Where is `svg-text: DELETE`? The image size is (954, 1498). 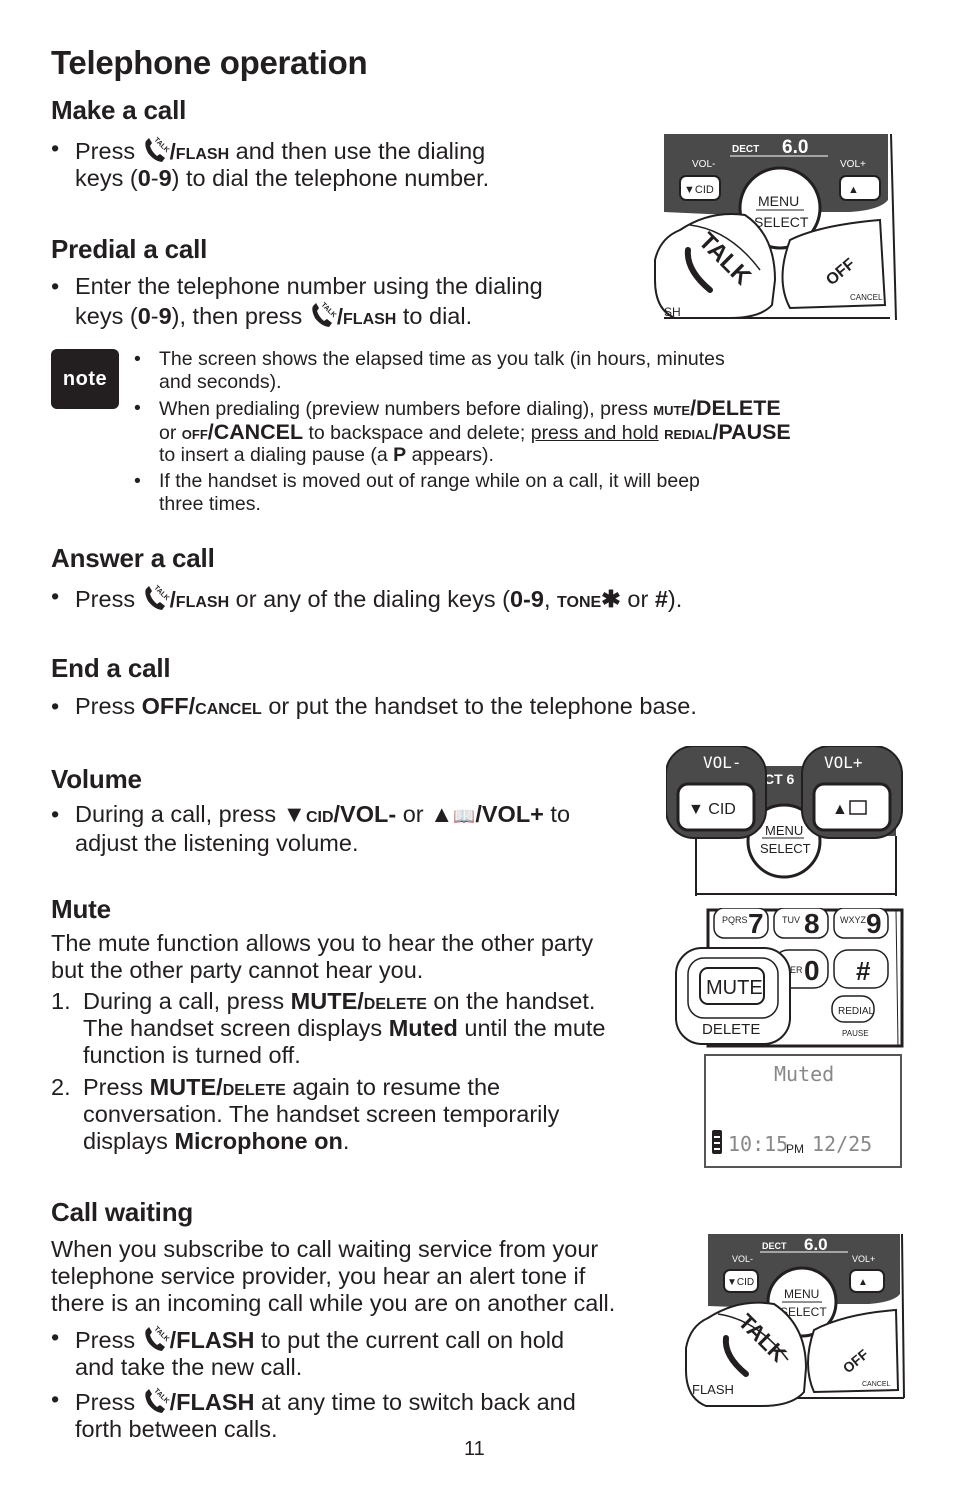 svg-text: DELETE is located at coordinates (731, 1029).